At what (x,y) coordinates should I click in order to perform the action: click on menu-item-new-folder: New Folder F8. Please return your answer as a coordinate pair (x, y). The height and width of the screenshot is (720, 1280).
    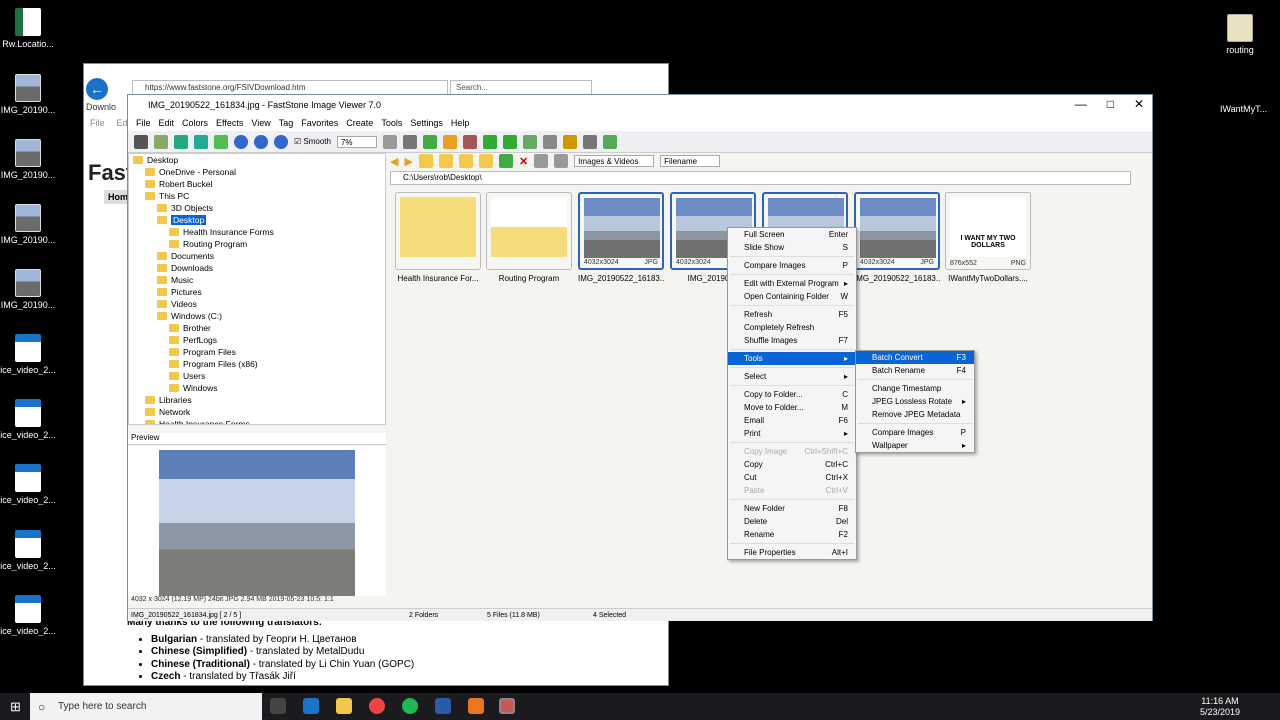
    Looking at the image, I should click on (792, 508).